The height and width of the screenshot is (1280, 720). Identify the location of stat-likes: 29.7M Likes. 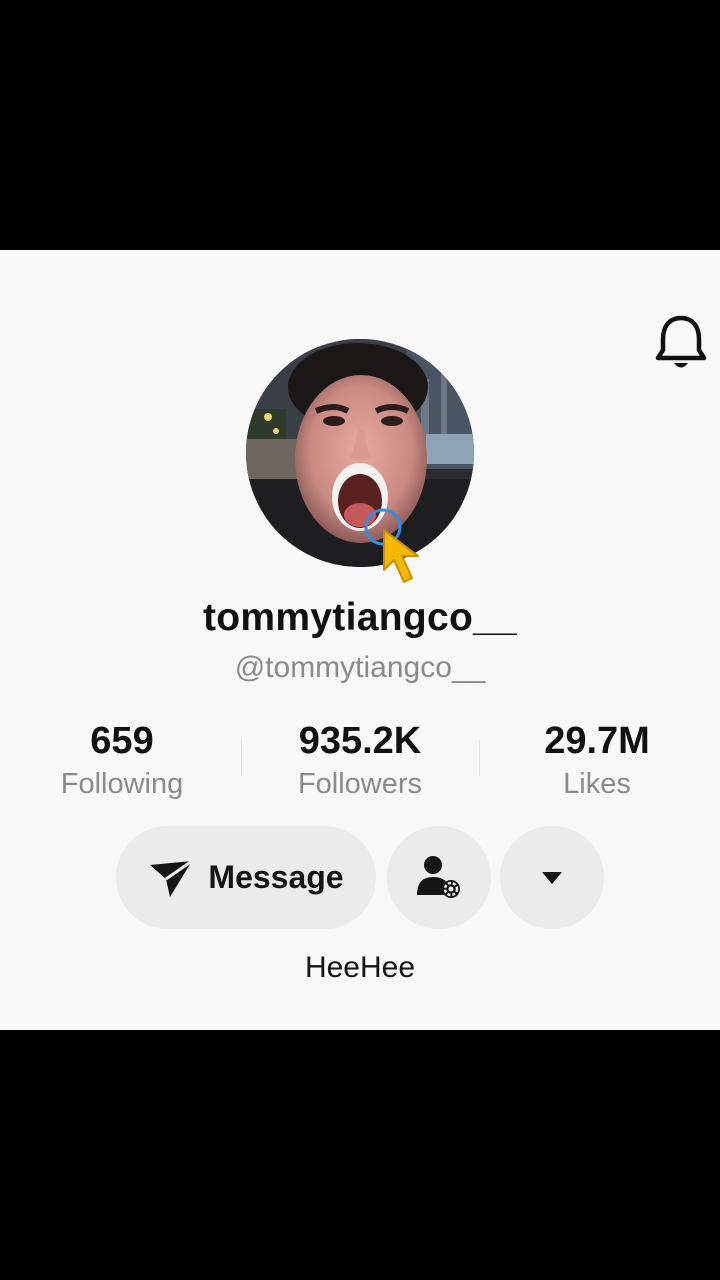
(597, 761).